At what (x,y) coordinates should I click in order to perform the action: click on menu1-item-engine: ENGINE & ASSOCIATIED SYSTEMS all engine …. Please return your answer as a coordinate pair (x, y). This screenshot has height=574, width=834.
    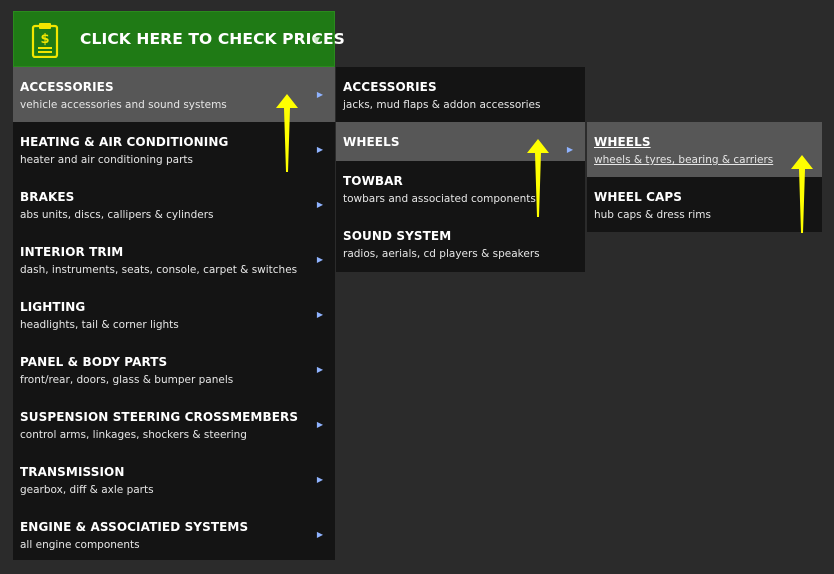
    Looking at the image, I should click on (174, 533).